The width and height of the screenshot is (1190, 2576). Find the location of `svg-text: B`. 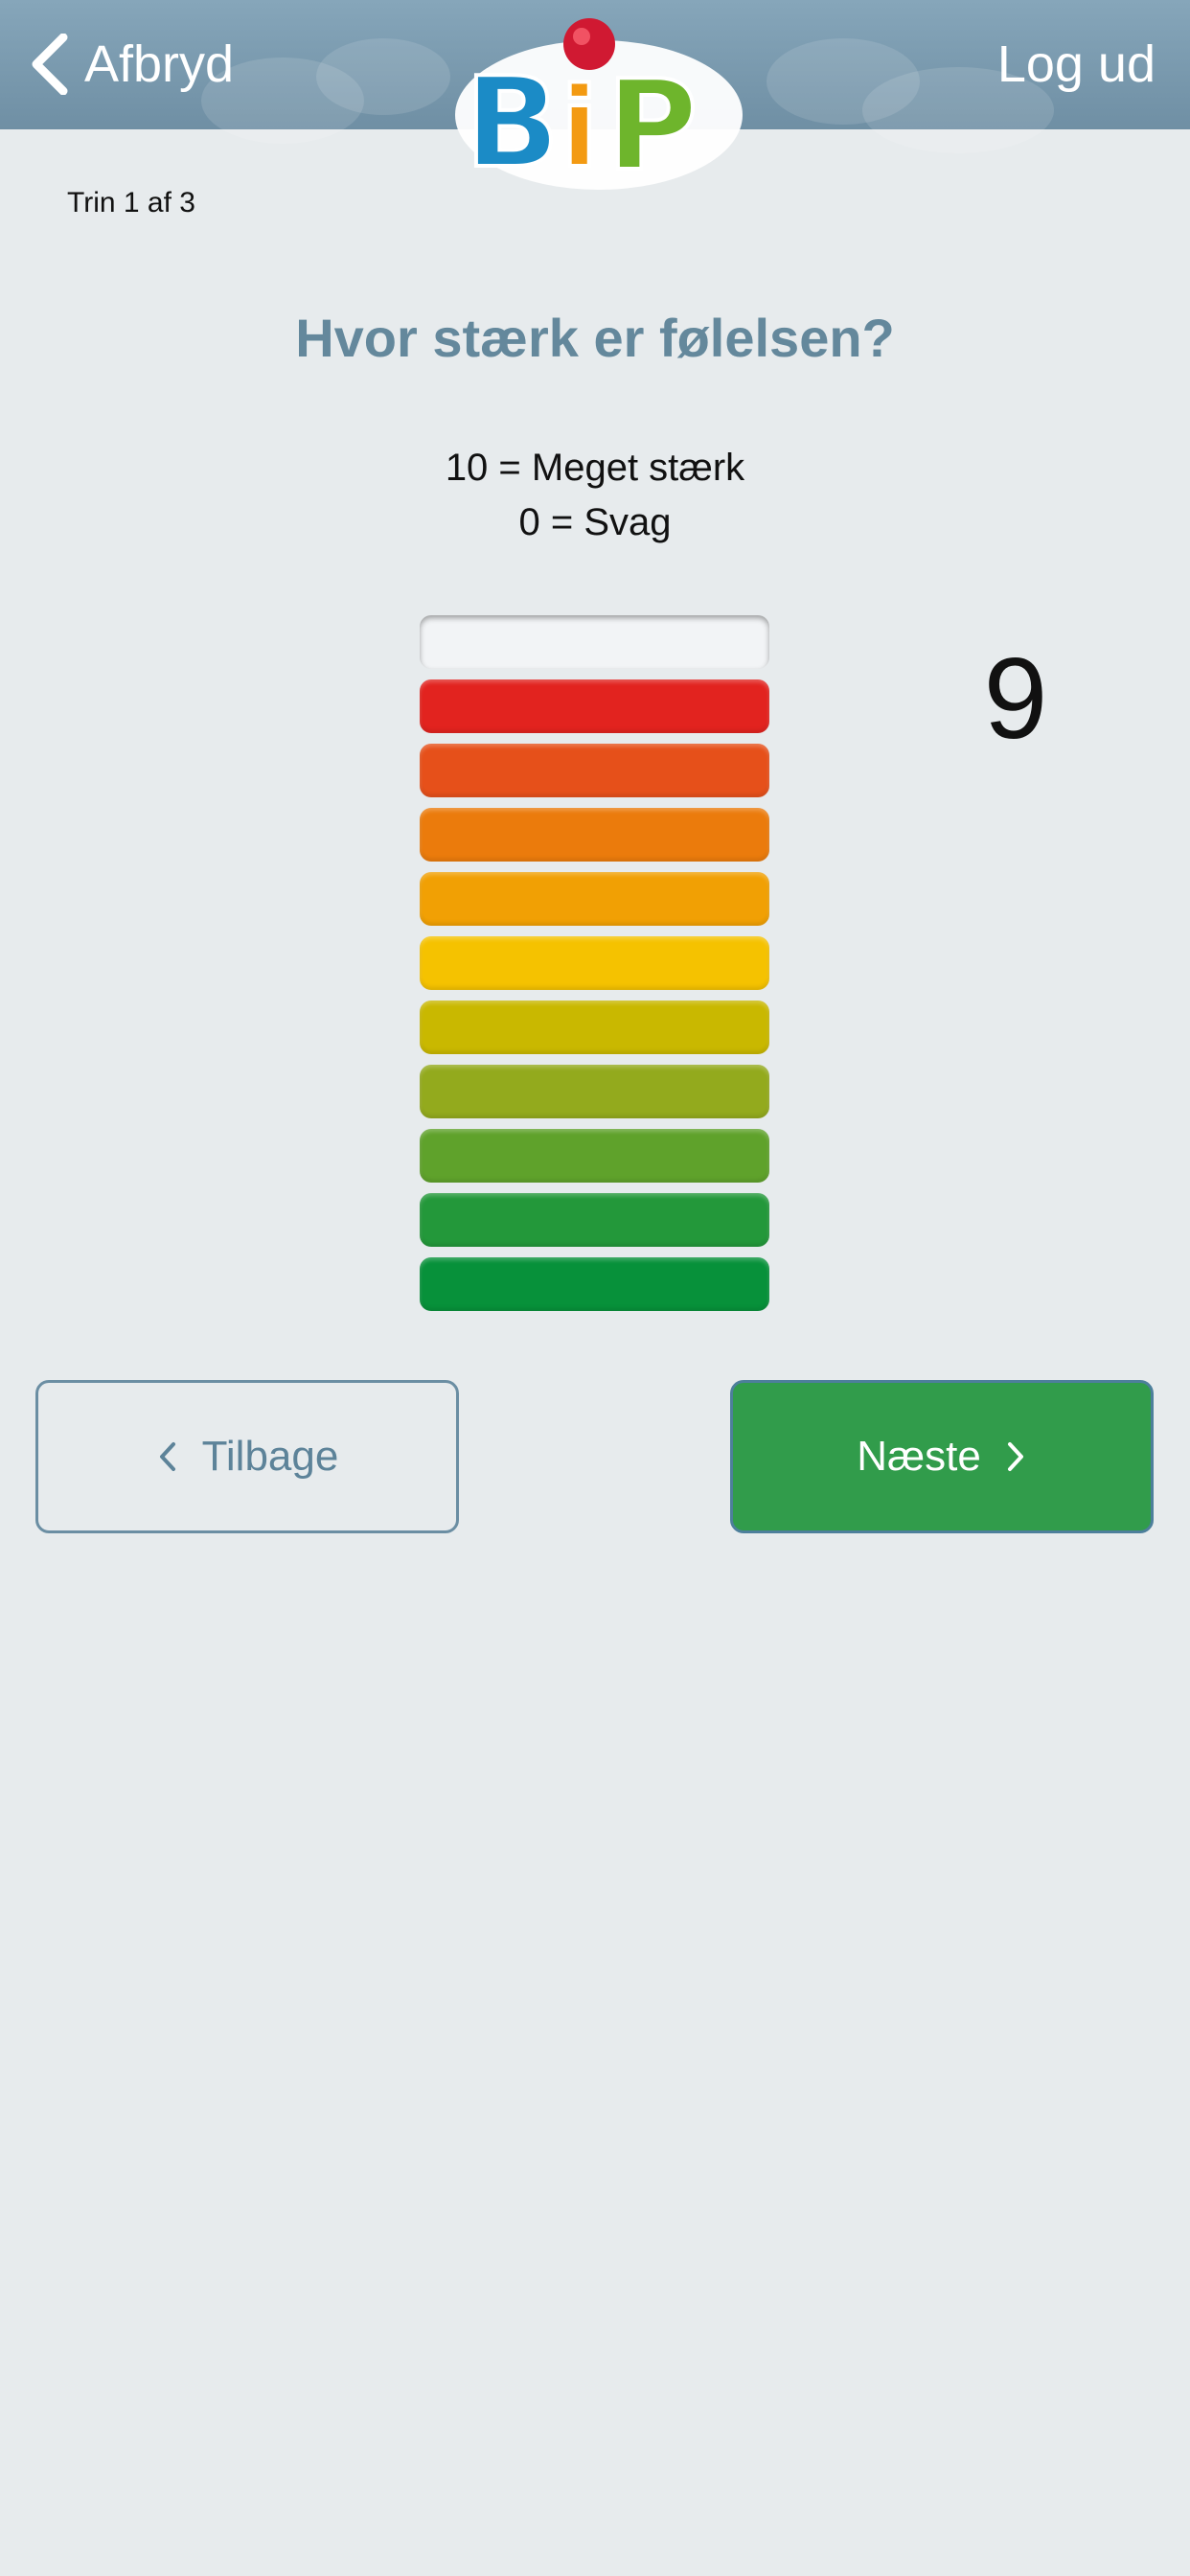

svg-text: B is located at coordinates (512, 122).